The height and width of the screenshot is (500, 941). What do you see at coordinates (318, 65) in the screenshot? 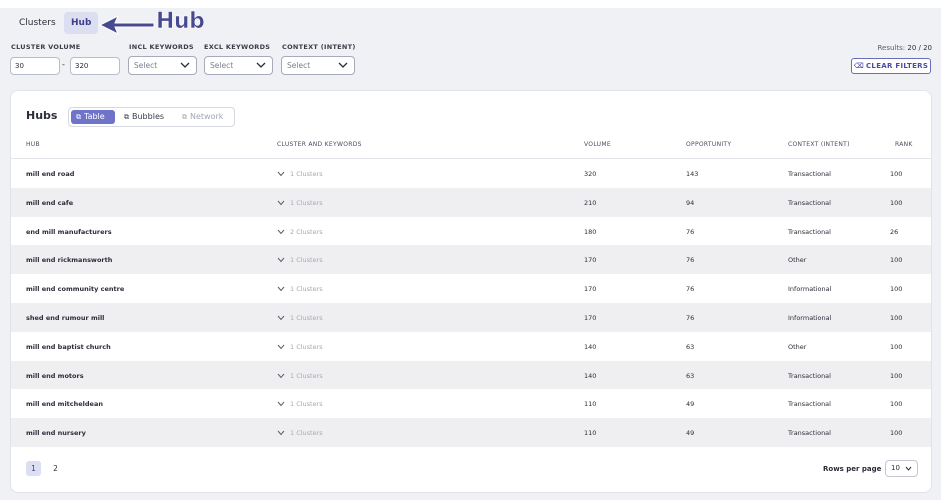
I see `context-intent-select: Select` at bounding box center [318, 65].